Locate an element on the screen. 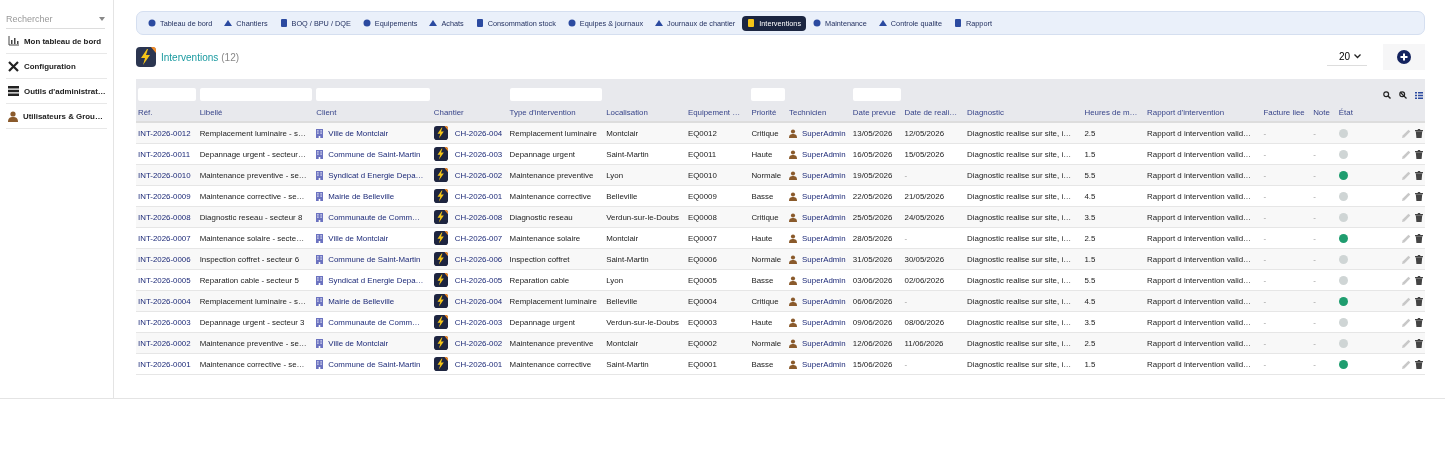 This screenshot has width=1445, height=462. record-count: (12) is located at coordinates (230, 57).